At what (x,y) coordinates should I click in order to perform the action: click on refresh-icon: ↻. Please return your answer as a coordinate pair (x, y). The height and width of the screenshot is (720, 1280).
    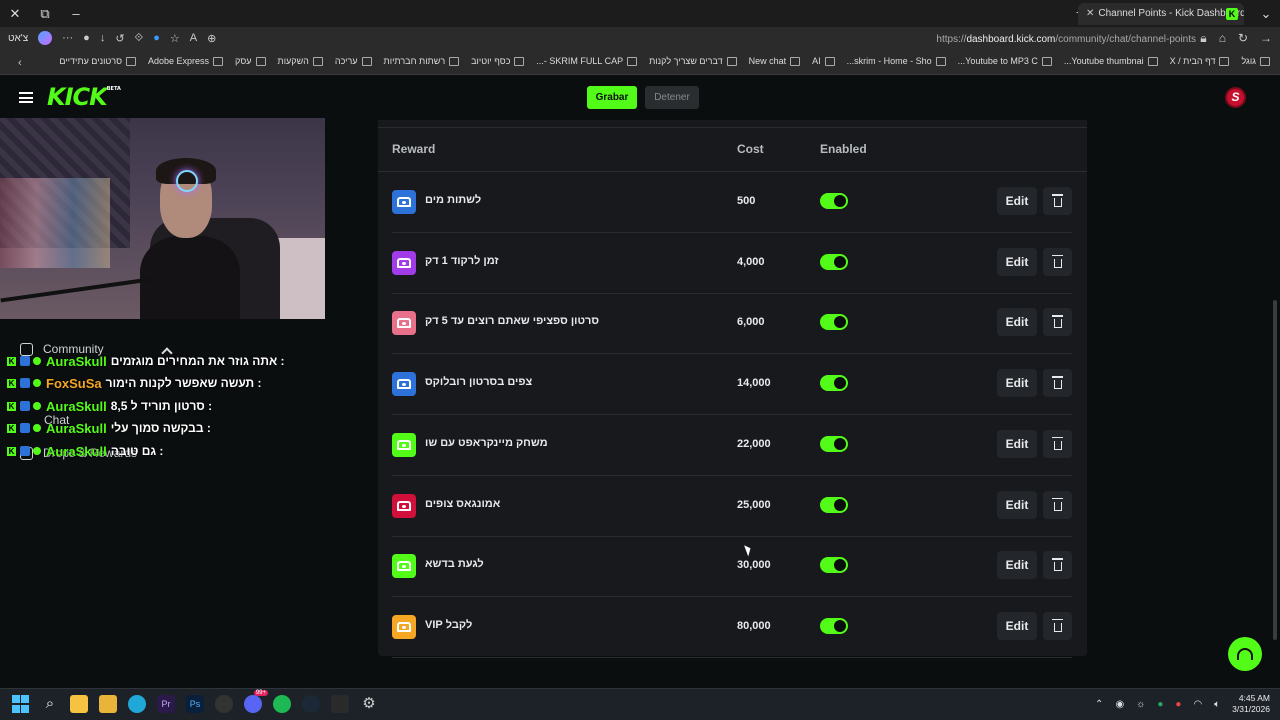
    Looking at the image, I should click on (1243, 38).